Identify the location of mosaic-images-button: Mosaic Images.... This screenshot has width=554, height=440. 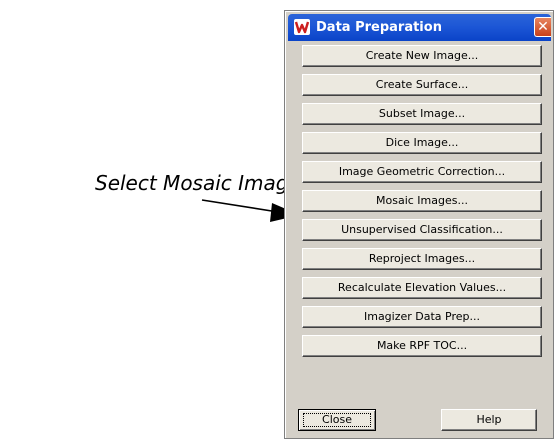
(422, 201).